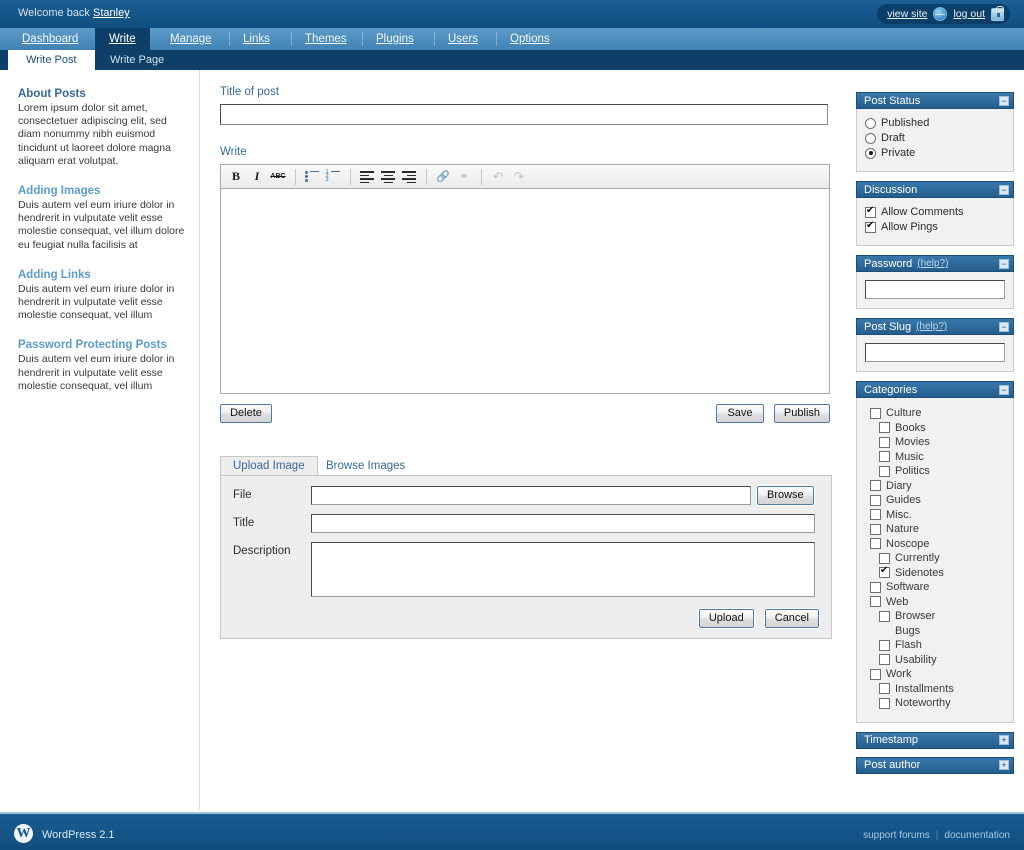 This screenshot has width=1024, height=850. Describe the element at coordinates (409, 176) in the screenshot. I see `align-right-icon` at that location.